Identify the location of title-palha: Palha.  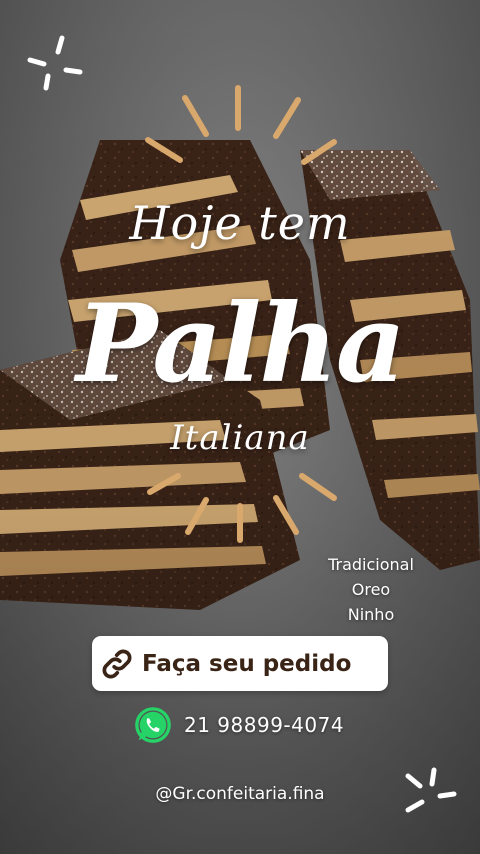
(241, 344).